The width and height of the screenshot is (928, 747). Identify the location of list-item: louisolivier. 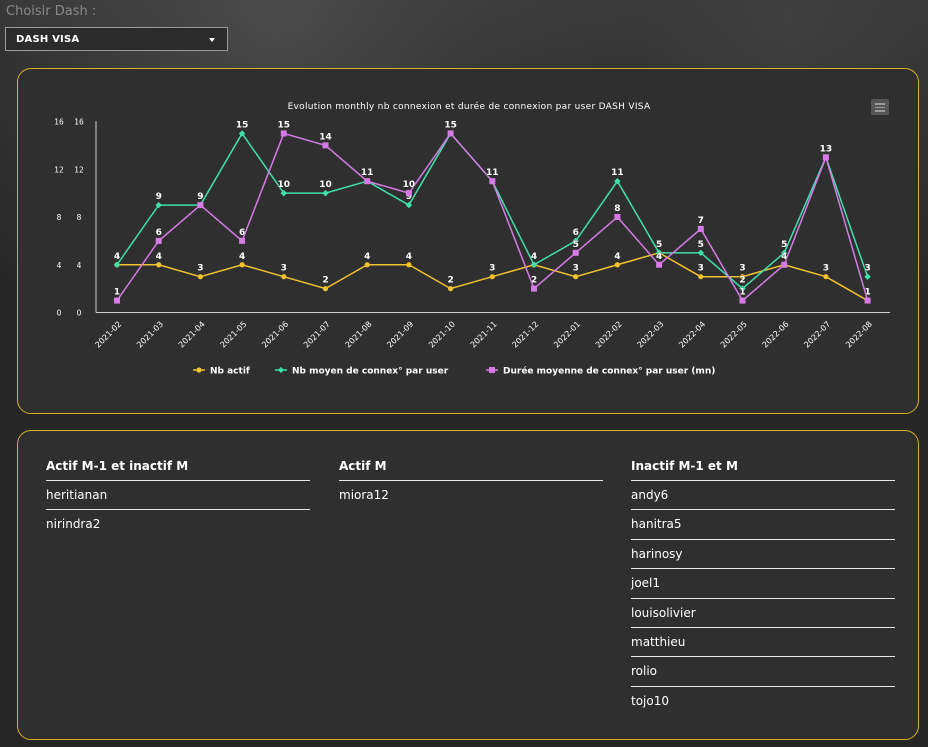
(763, 613).